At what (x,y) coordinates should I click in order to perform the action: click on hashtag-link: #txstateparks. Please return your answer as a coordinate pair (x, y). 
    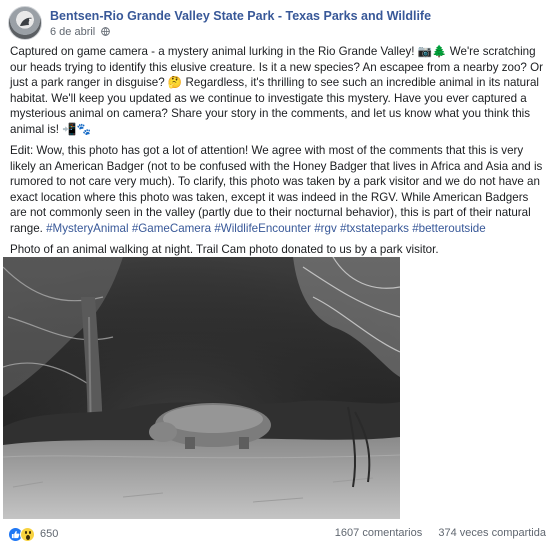
    Looking at the image, I should click on (374, 228).